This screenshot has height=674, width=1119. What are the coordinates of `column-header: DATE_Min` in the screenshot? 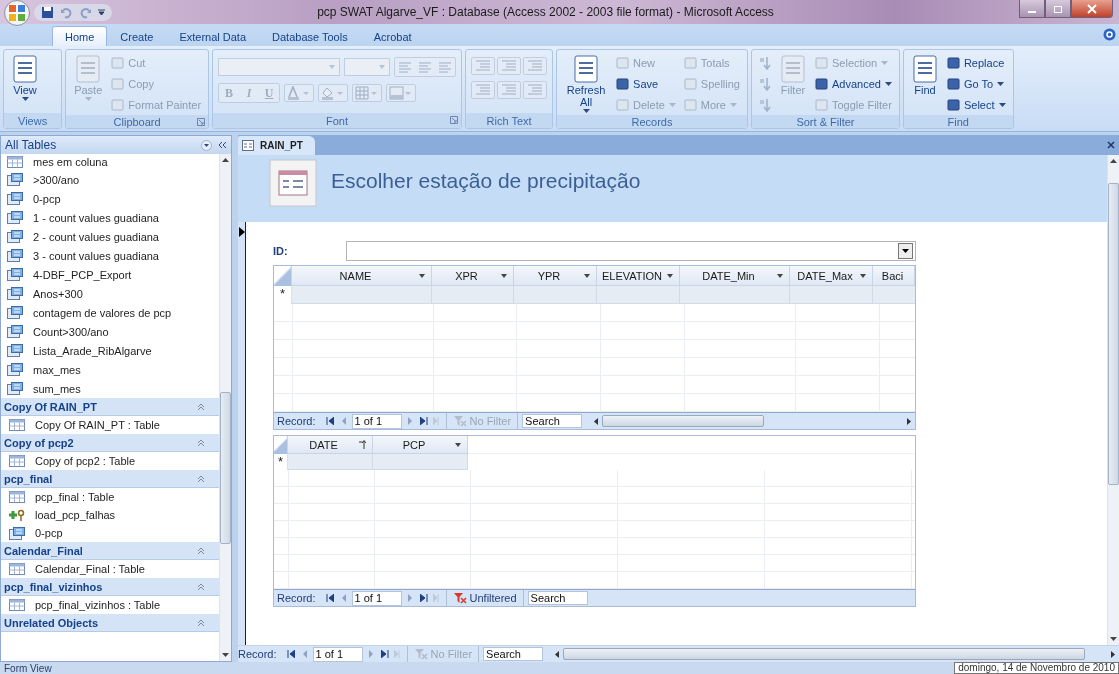 It's located at (735, 276).